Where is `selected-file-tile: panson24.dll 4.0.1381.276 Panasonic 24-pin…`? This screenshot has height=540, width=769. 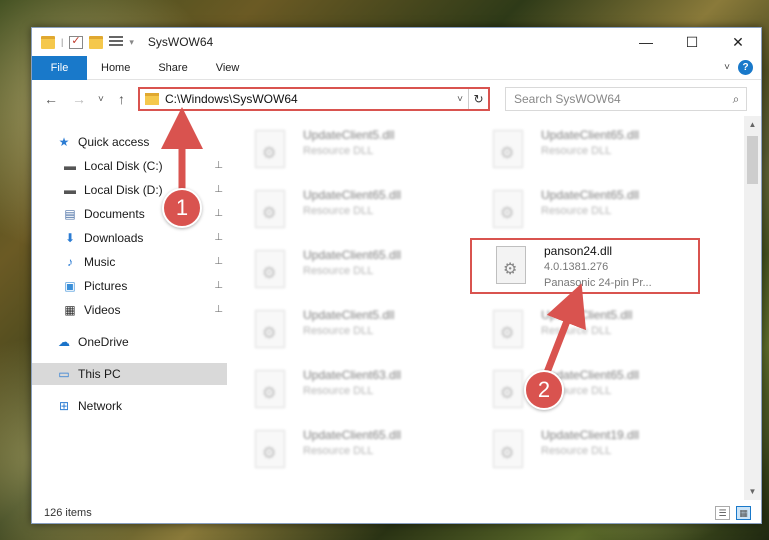 selected-file-tile: panson24.dll 4.0.1381.276 Panasonic 24-pin… is located at coordinates (585, 266).